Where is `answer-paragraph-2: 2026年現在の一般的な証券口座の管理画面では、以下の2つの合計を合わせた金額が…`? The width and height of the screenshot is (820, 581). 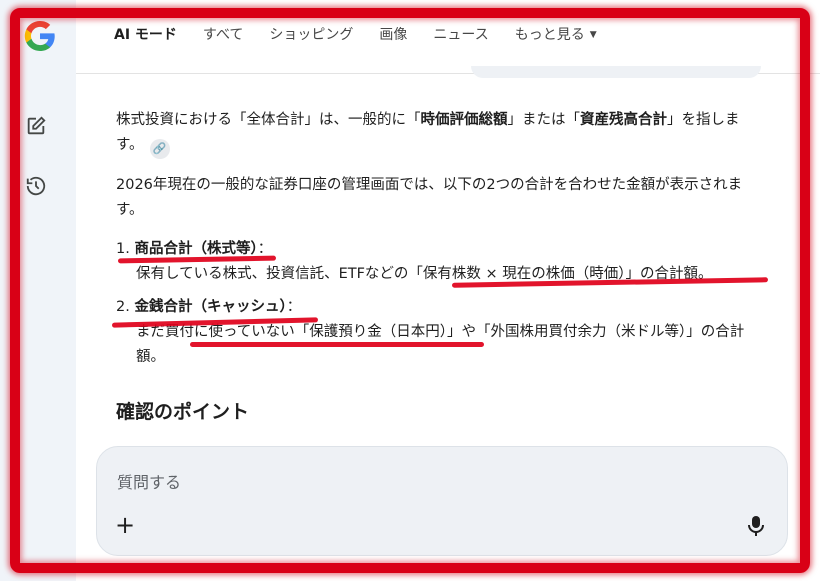
answer-paragraph-2: 2026年現在の一般的な証券口座の管理画面では、以下の2つの合計を合わせた金額が… is located at coordinates (429, 197).